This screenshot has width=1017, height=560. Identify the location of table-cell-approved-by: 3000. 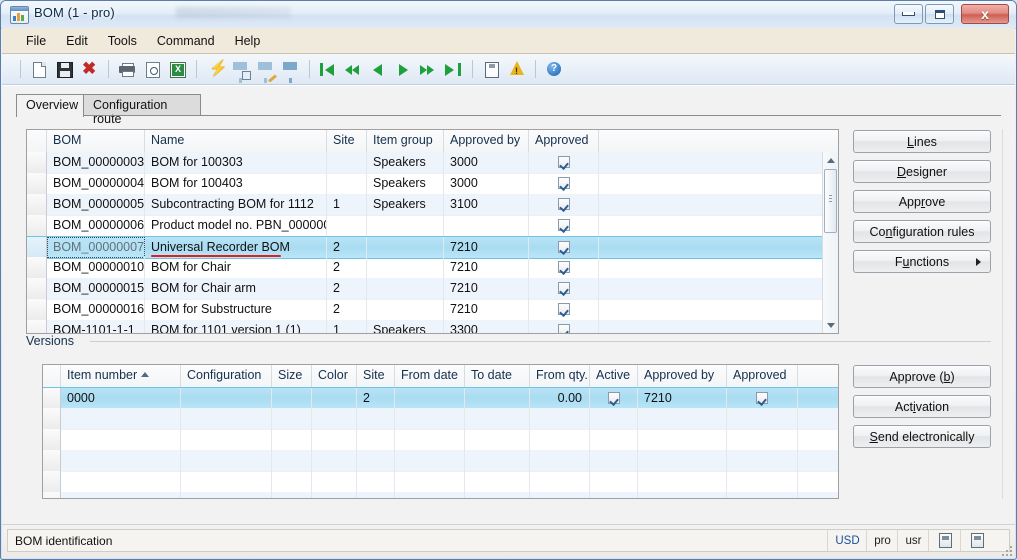
(486, 162).